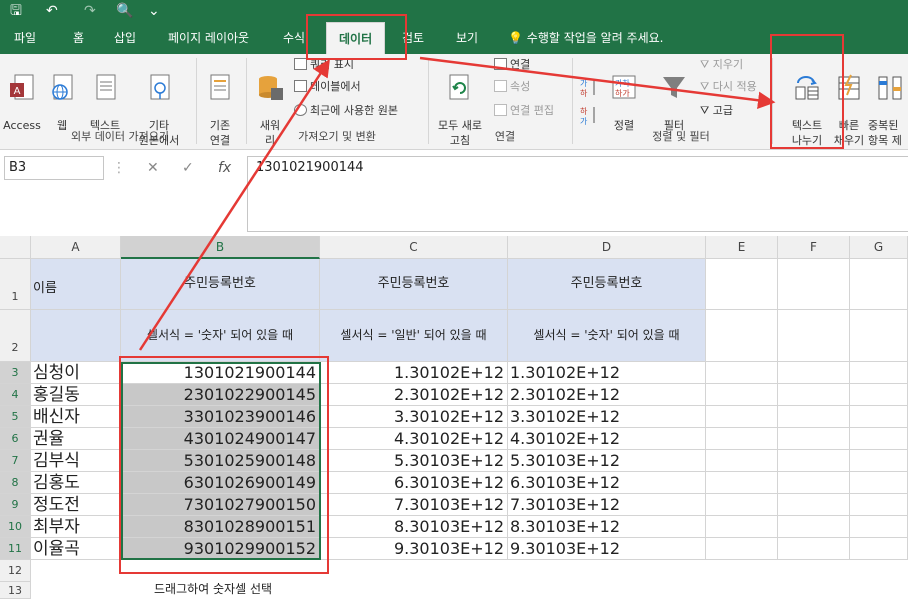 The height and width of the screenshot is (599, 908). Describe the element at coordinates (879, 527) in the screenshot. I see `cell-g10` at that location.